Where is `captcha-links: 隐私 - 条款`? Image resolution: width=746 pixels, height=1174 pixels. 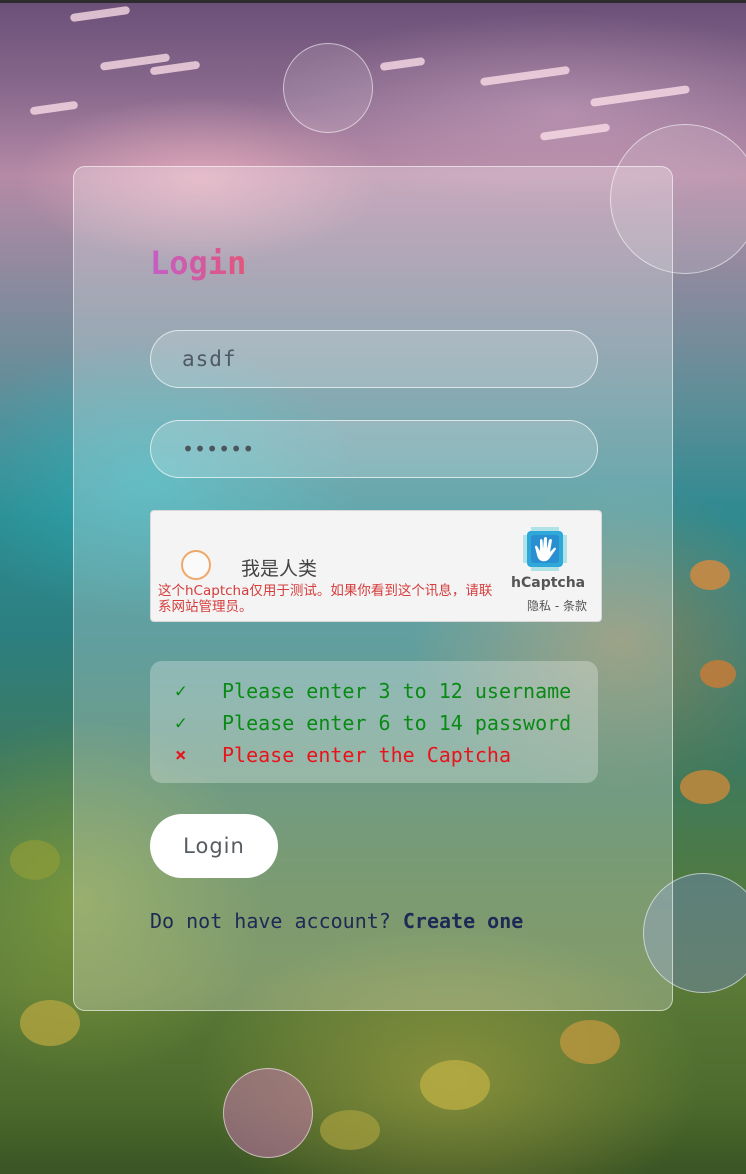 captcha-links: 隐私 - 条款 is located at coordinates (557, 605).